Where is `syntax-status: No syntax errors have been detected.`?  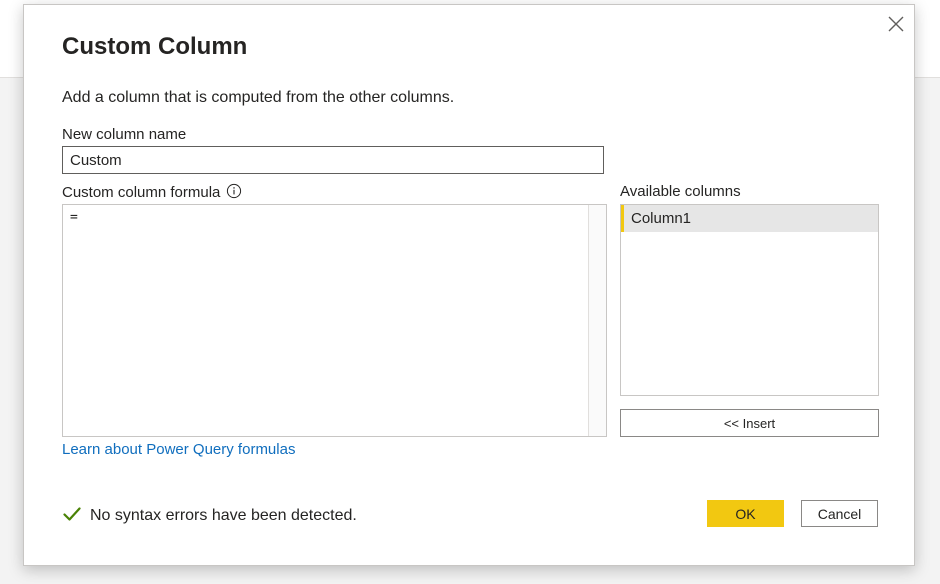 syntax-status: No syntax errors have been detected. is located at coordinates (209, 516).